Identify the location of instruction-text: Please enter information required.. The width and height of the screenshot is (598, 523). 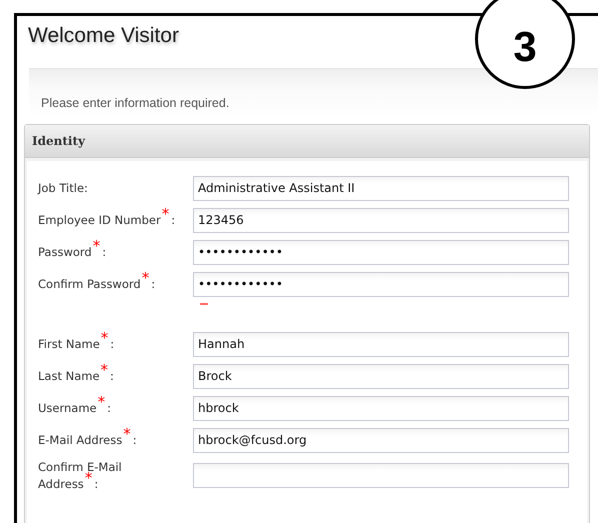
(135, 103).